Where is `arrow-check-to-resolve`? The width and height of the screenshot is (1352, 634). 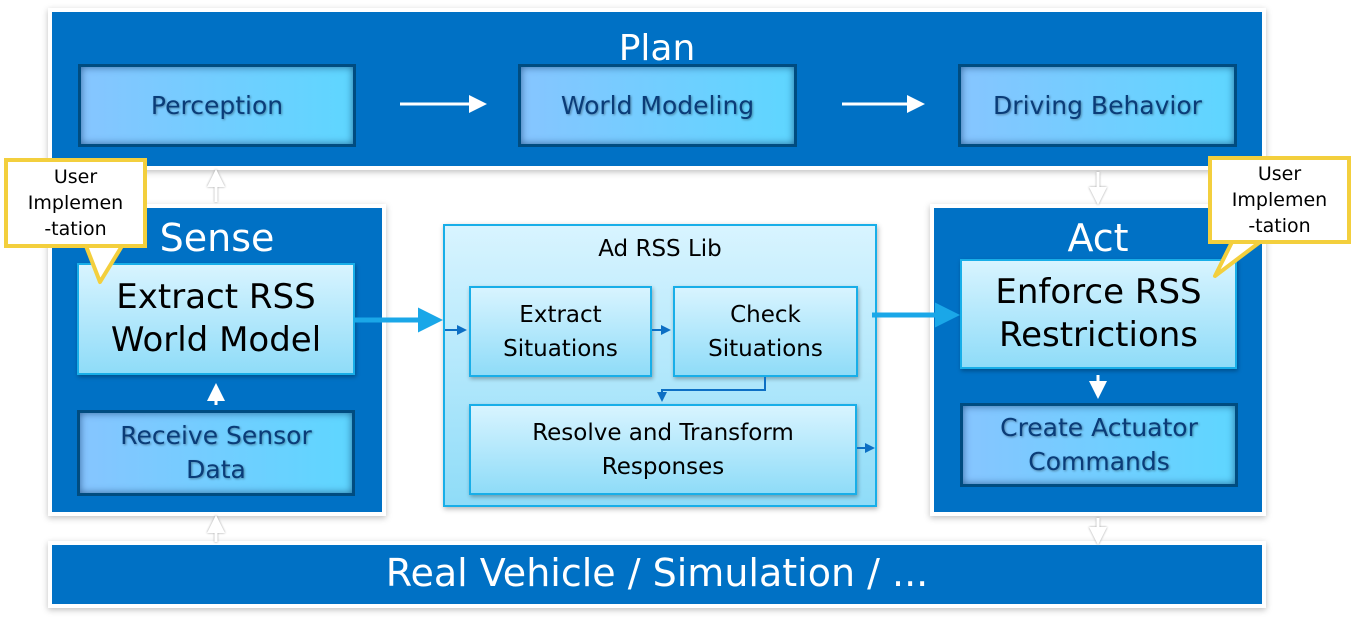 arrow-check-to-resolve is located at coordinates (711, 389).